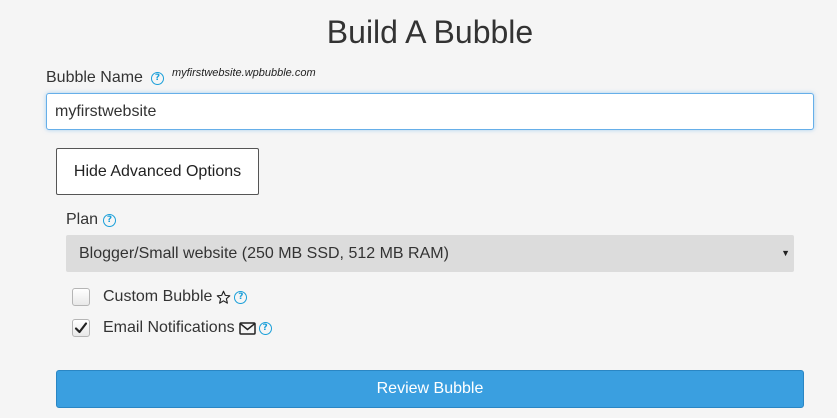  What do you see at coordinates (110, 220) in the screenshot?
I see `plan-help-icon: ?` at bounding box center [110, 220].